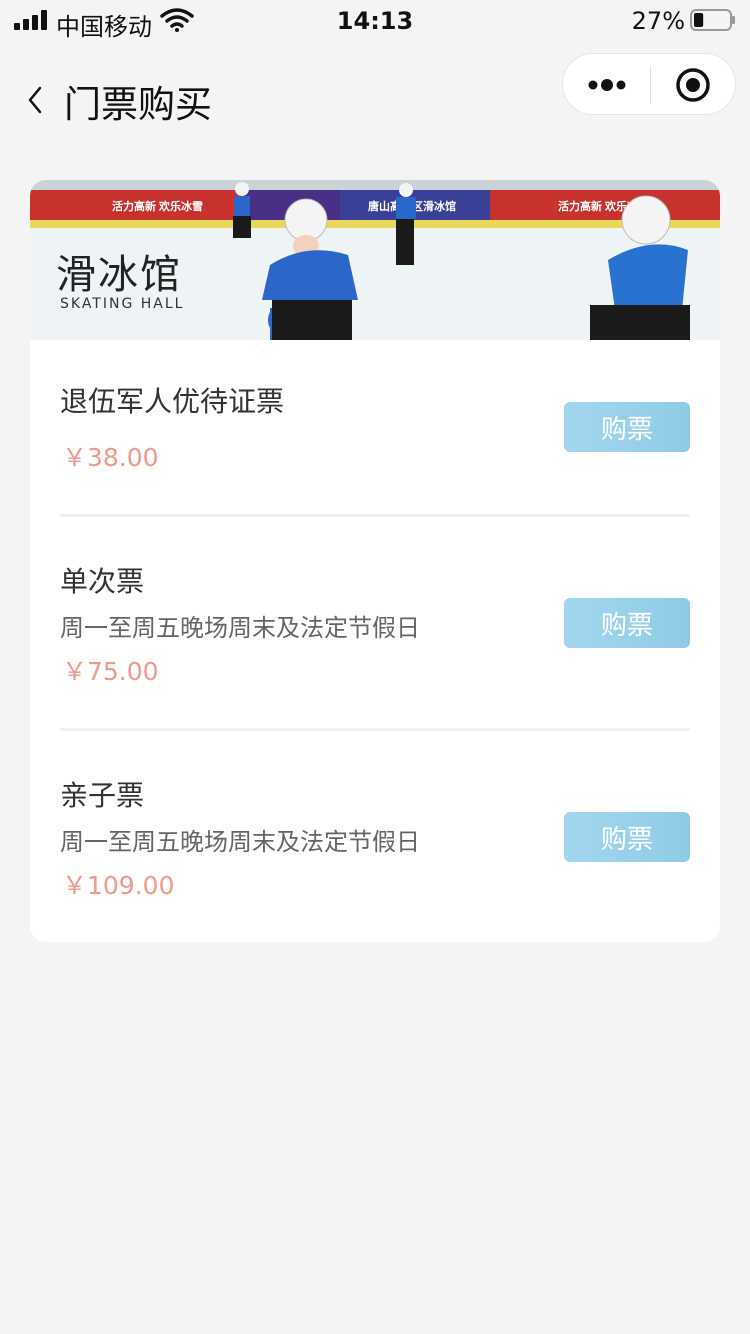 This screenshot has width=750, height=1334. Describe the element at coordinates (138, 104) in the screenshot. I see `page-title: 门票购买` at that location.